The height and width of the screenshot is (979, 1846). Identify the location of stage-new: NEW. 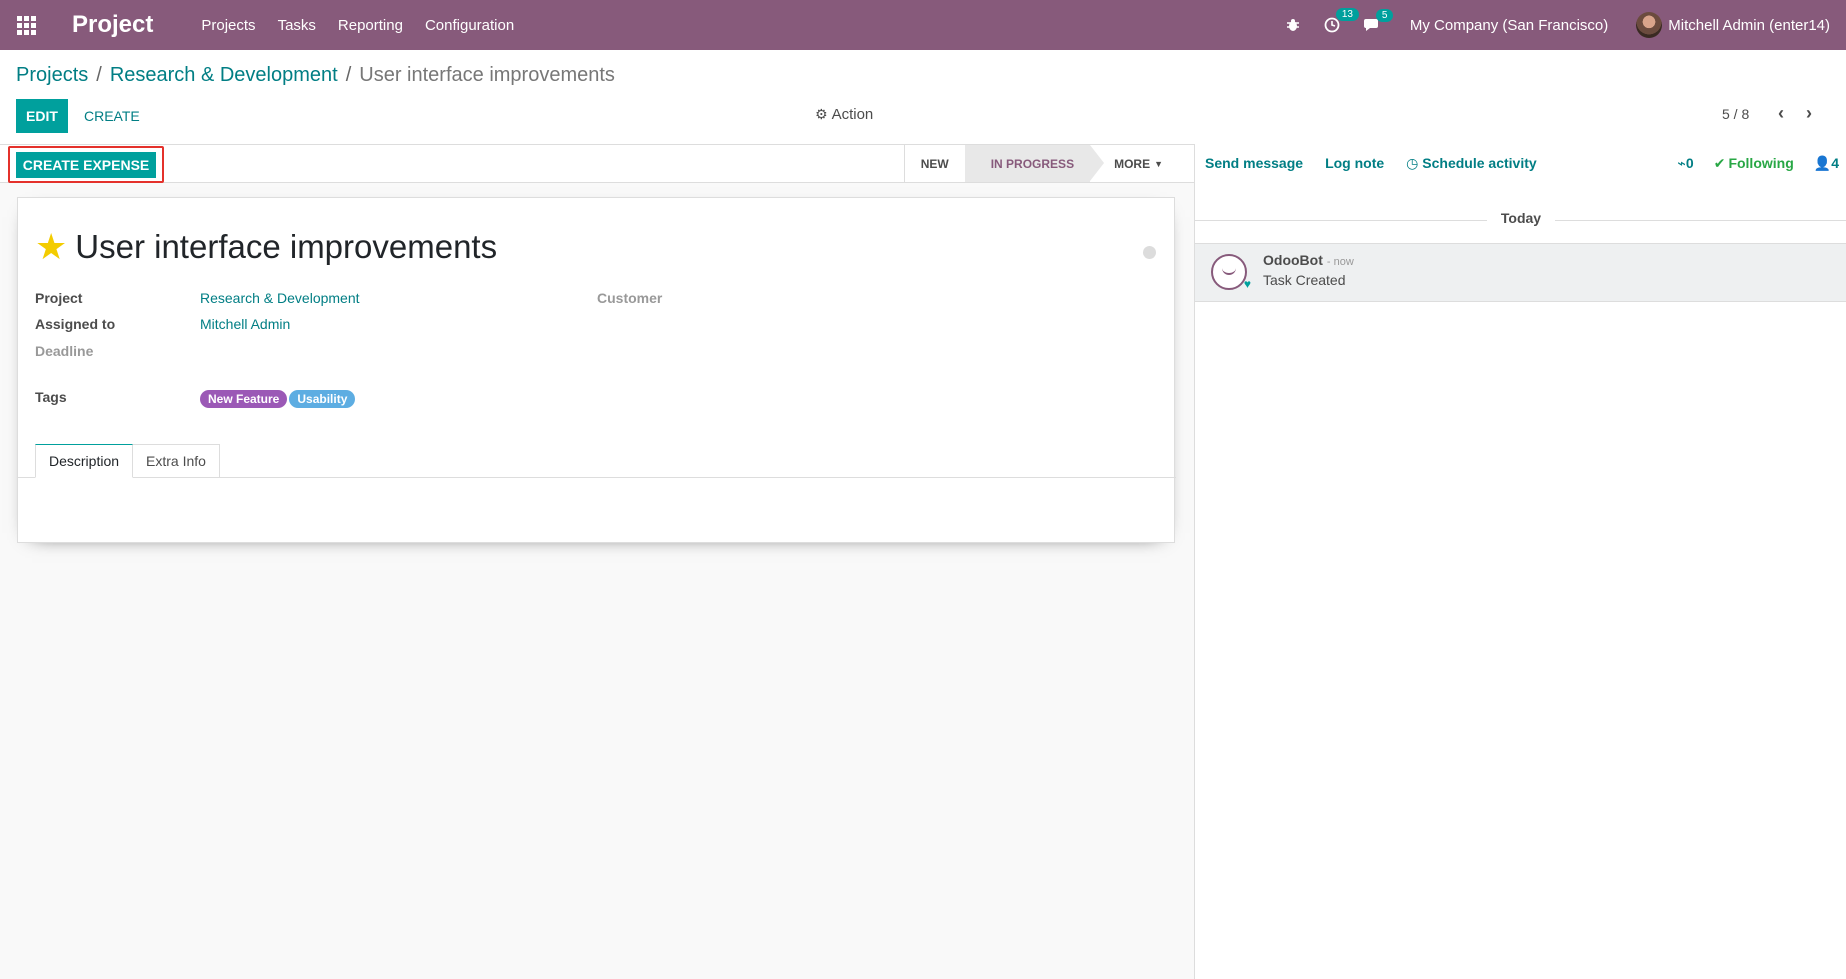
(935, 163).